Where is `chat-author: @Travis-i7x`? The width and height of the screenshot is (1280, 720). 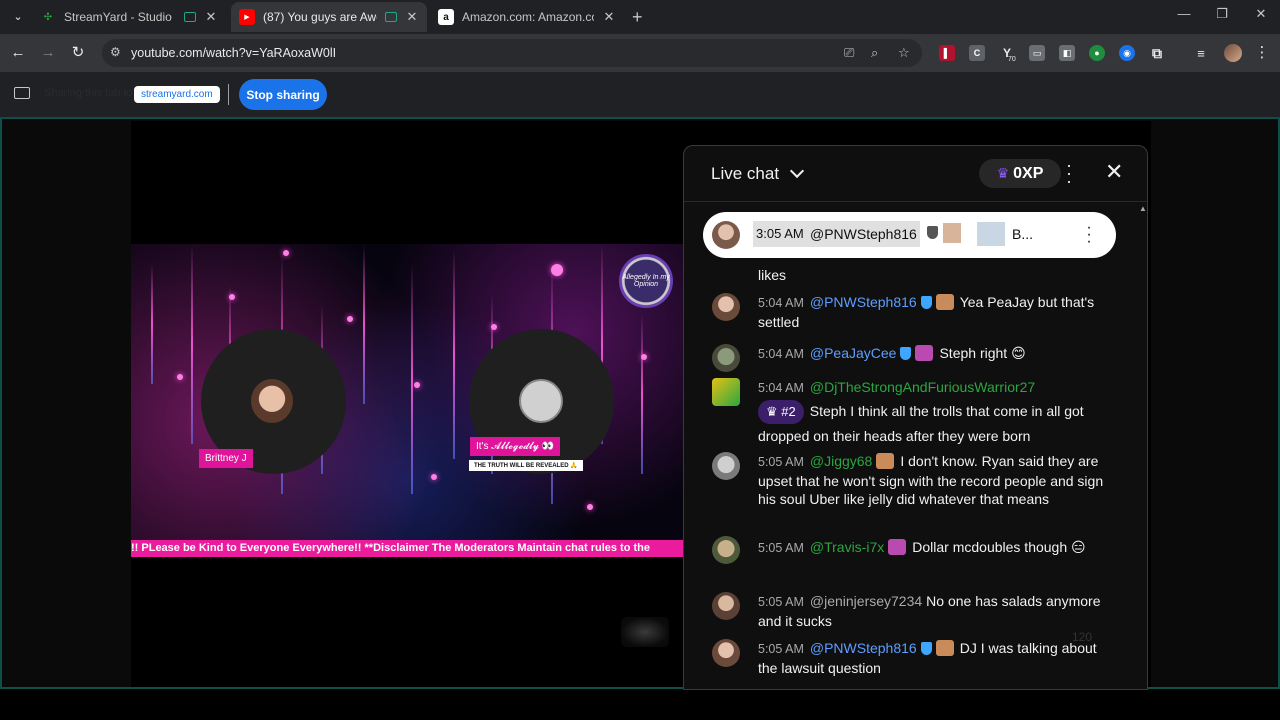
chat-author: @Travis-i7x is located at coordinates (847, 547).